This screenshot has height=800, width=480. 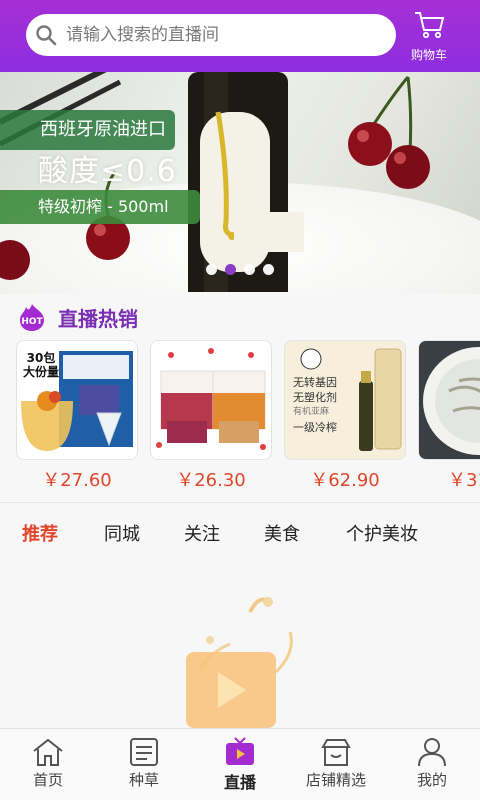 What do you see at coordinates (87, 130) in the screenshot?
I see `banner-text-origin: 西班牙原油进口` at bounding box center [87, 130].